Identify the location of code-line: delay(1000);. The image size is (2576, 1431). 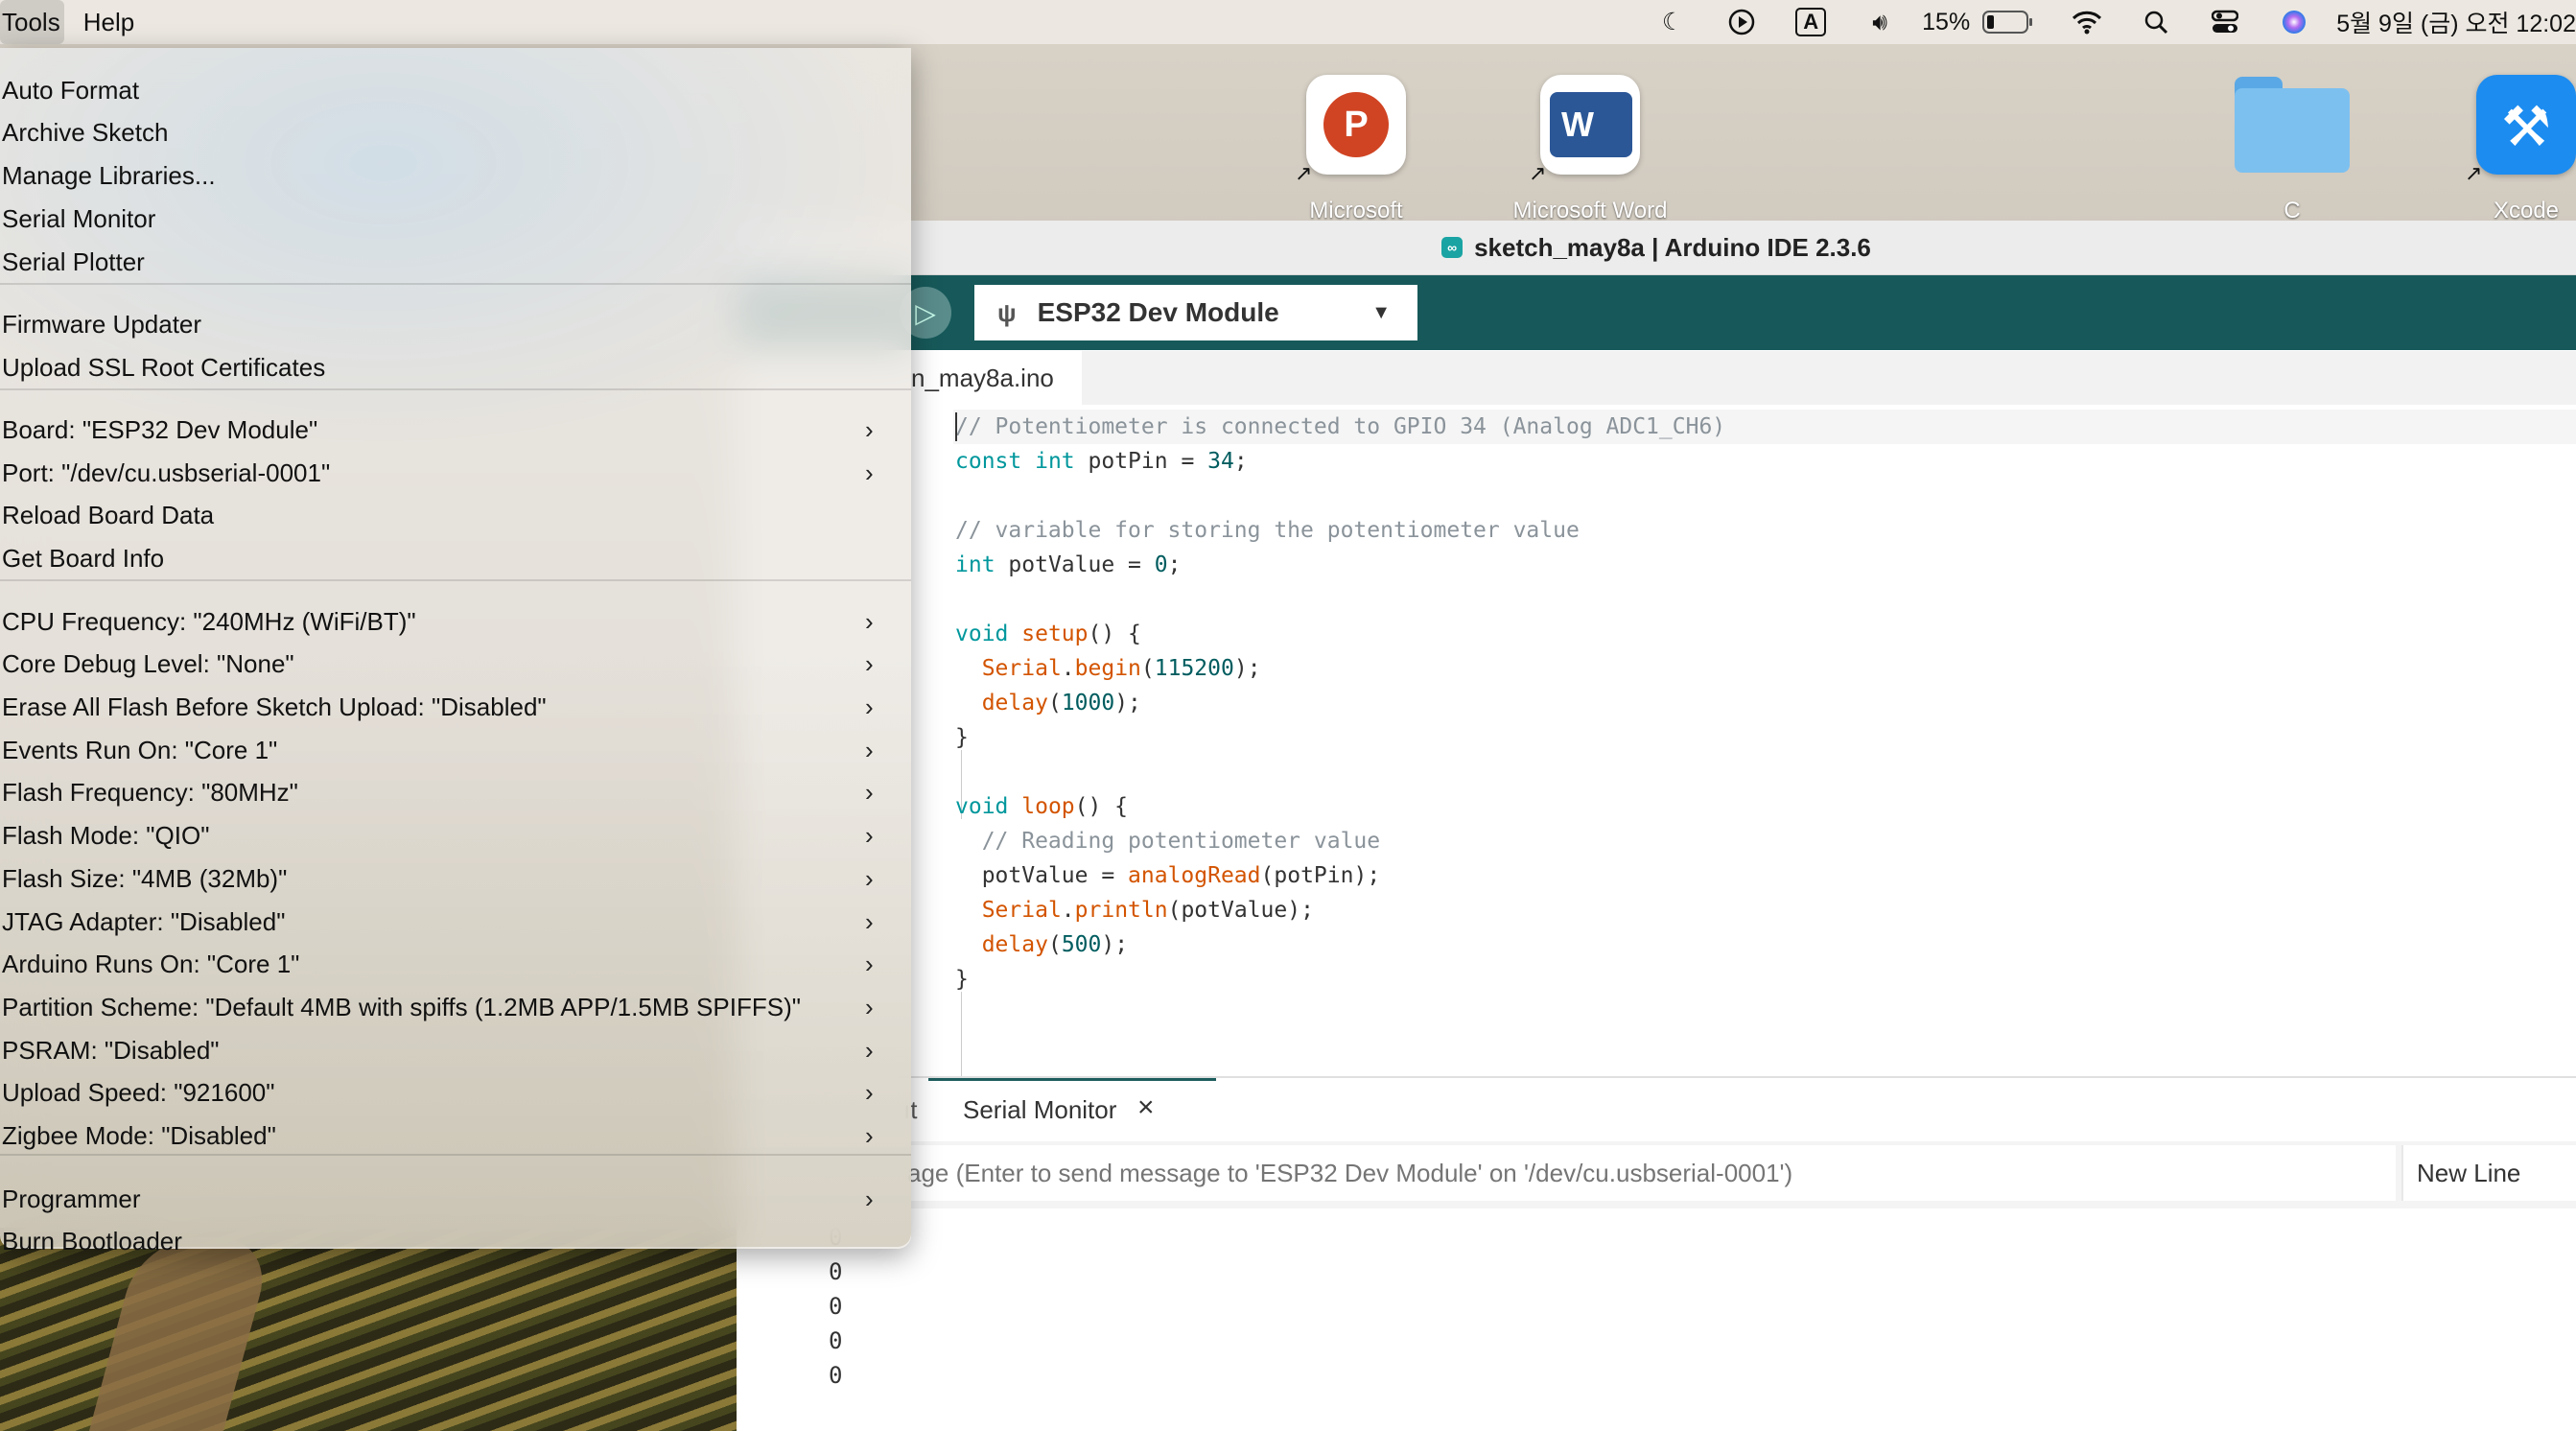
(1061, 703).